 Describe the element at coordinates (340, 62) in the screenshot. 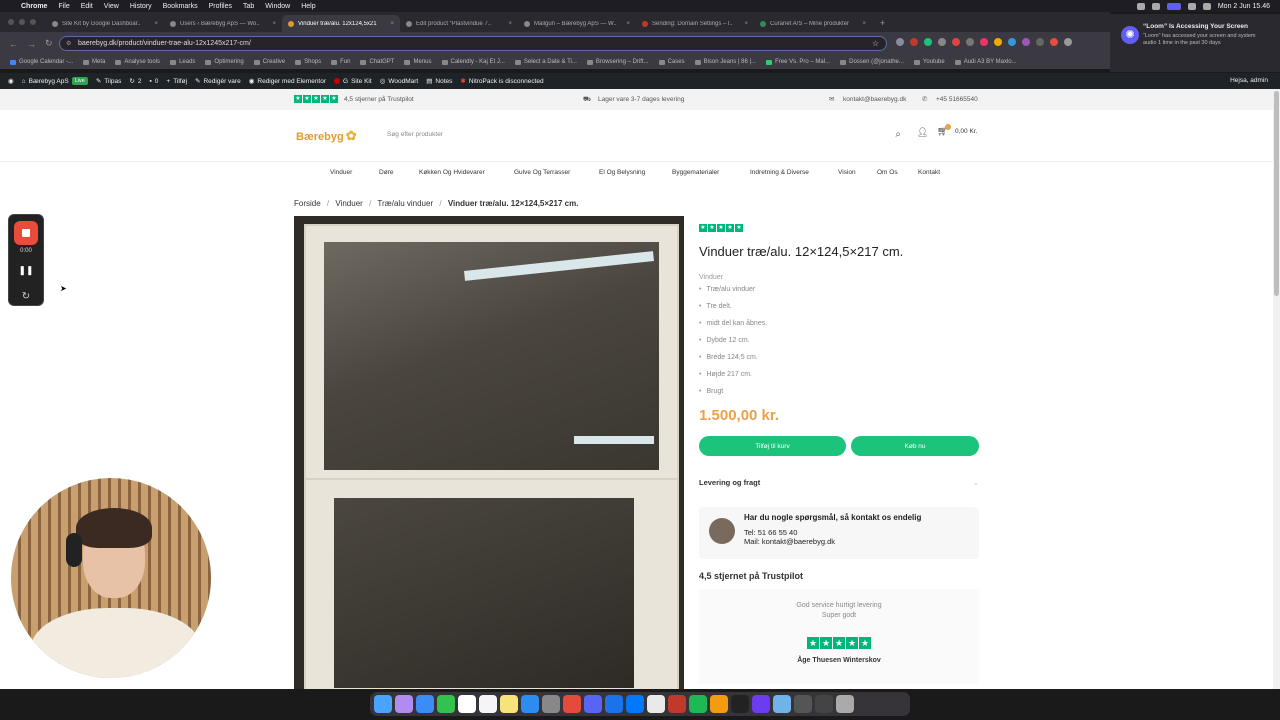

I see `bookmark-folder: Fun` at that location.